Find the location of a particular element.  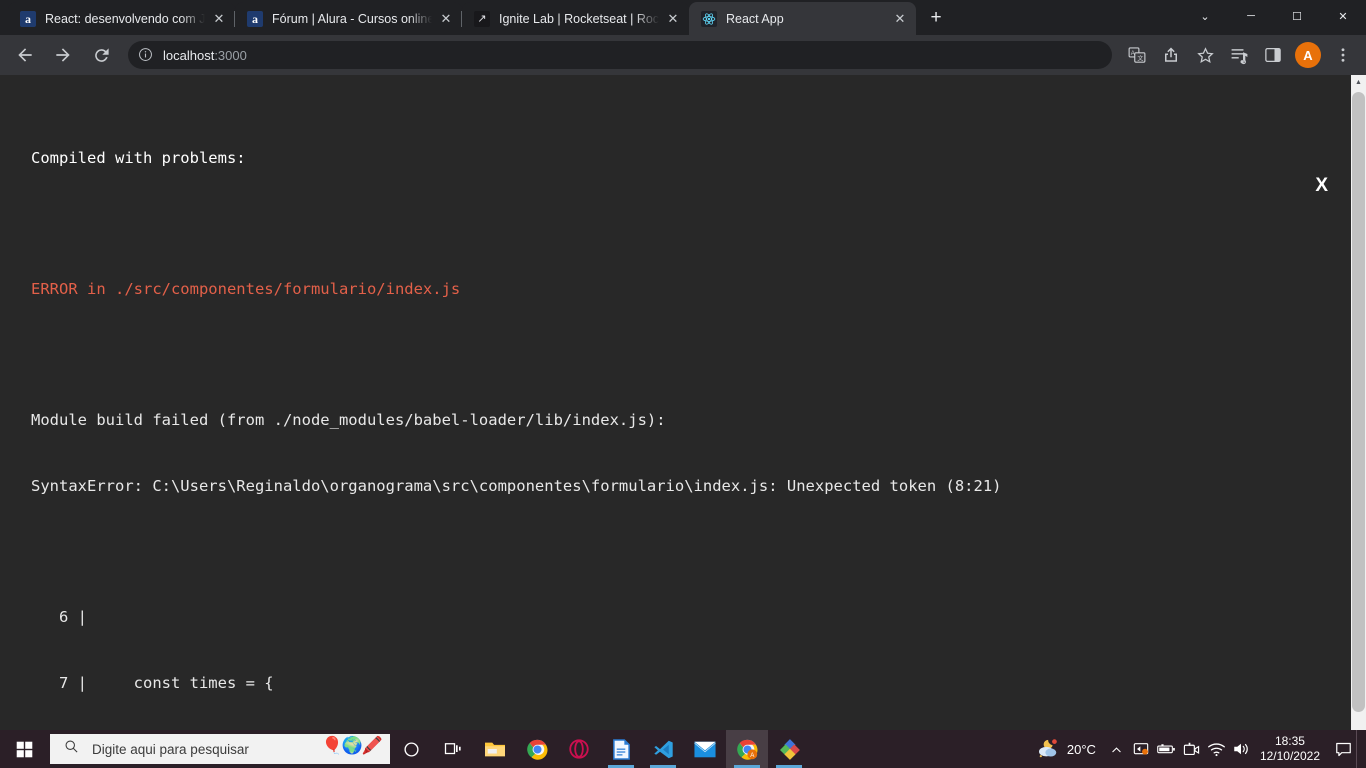

browser-tab-4-active: React App ✕ is located at coordinates (802, 18).